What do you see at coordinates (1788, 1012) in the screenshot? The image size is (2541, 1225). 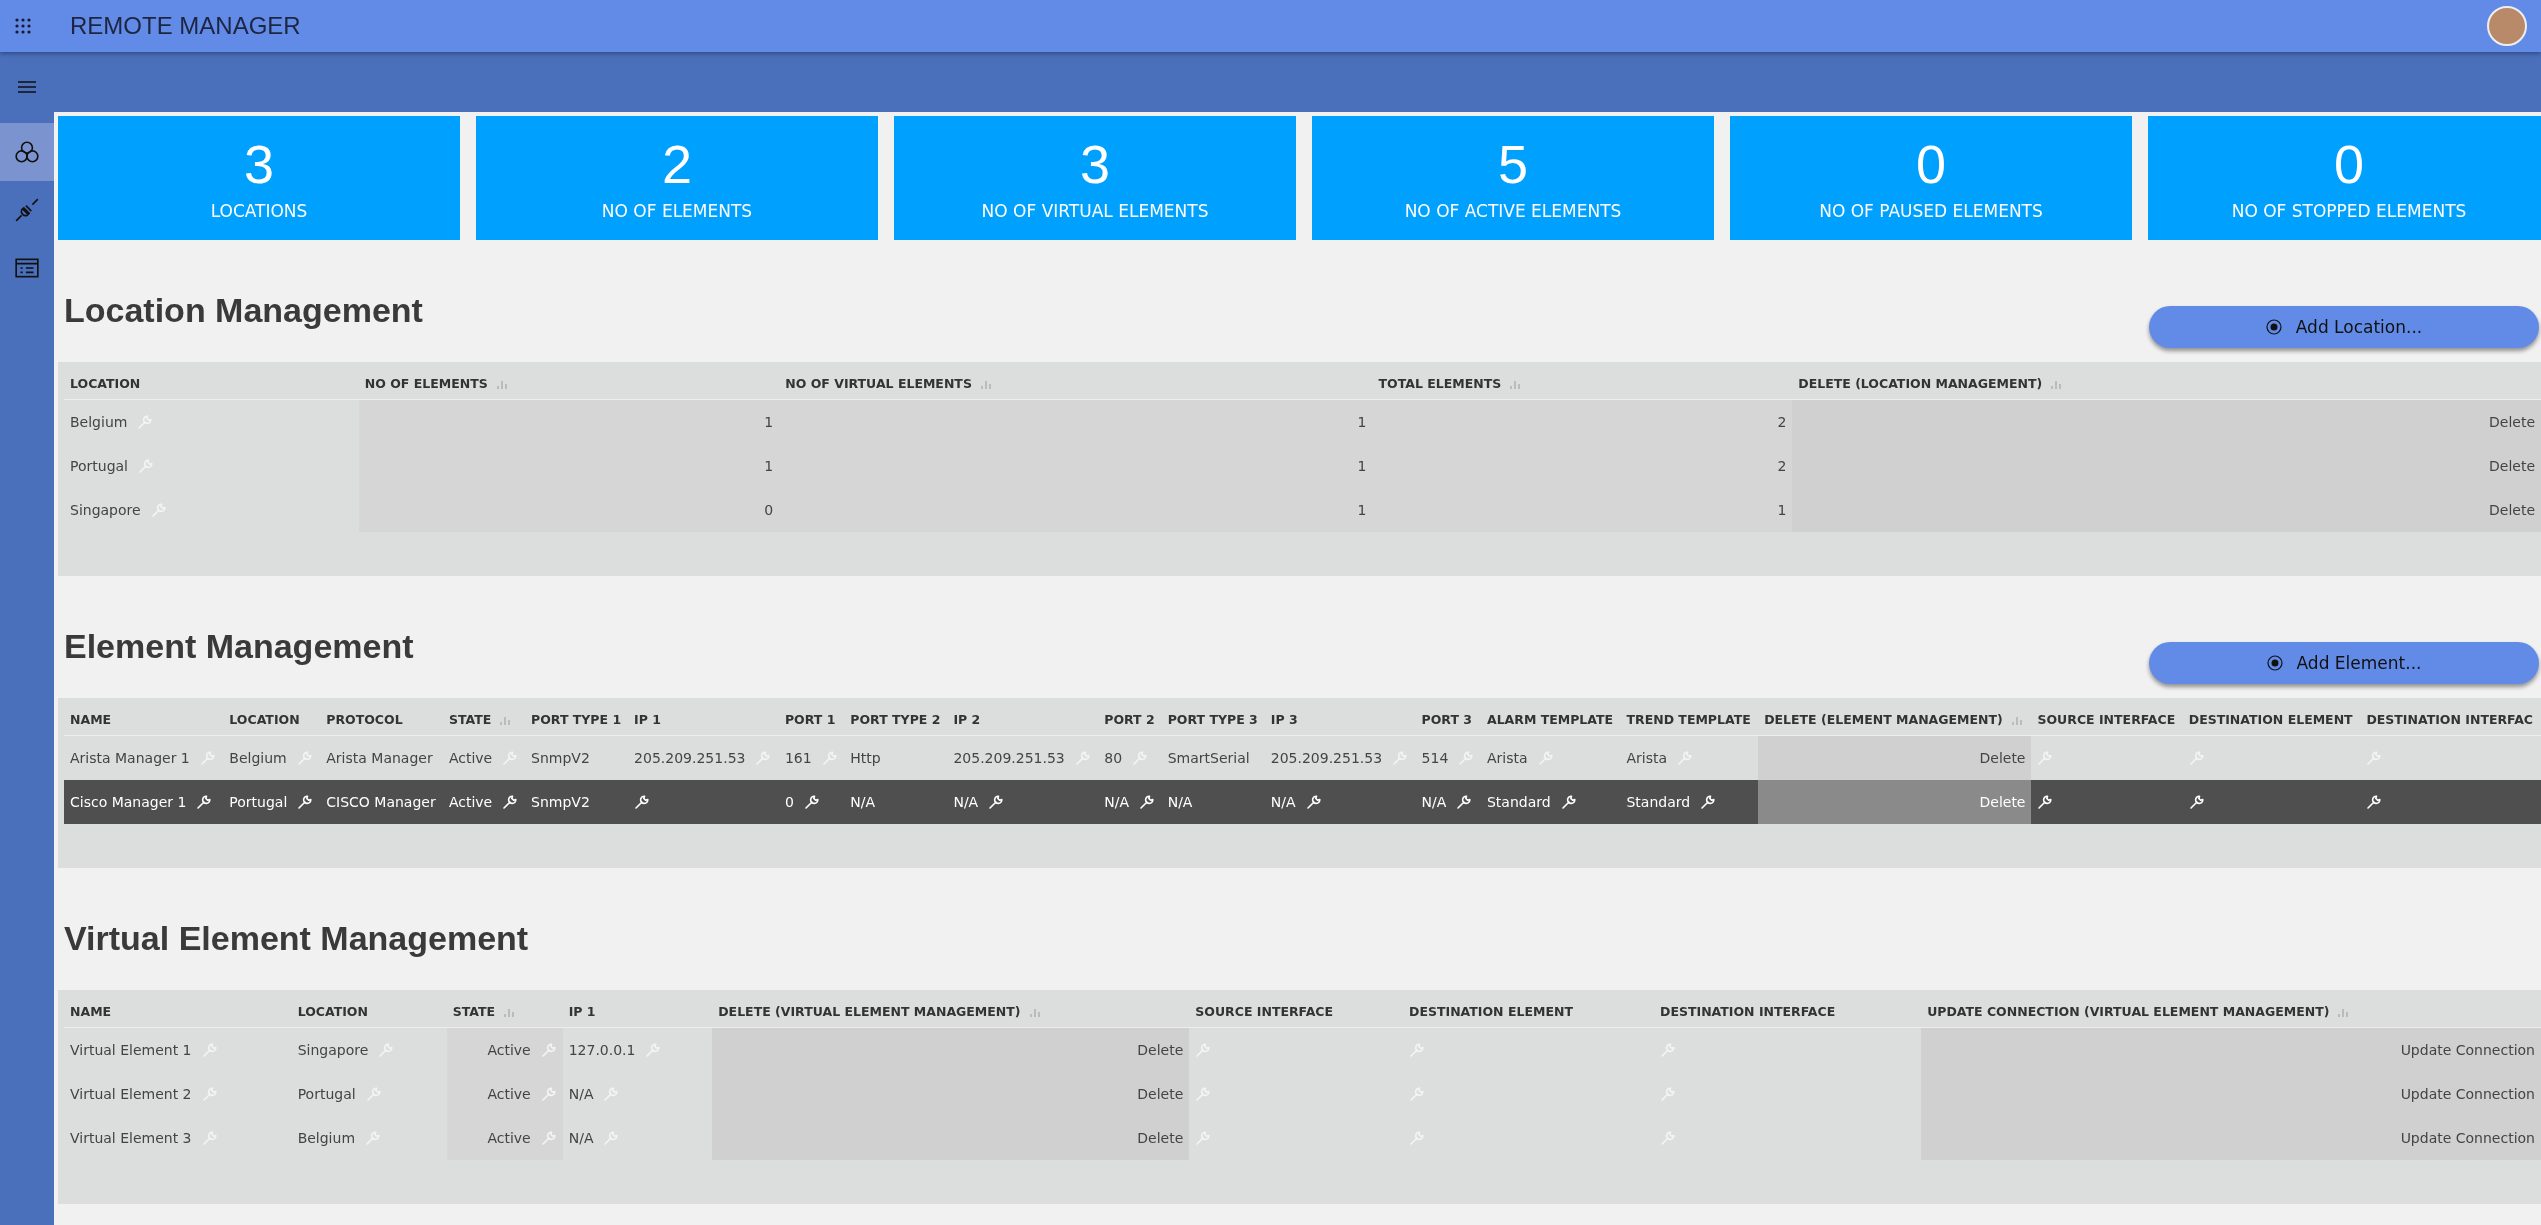 I see `column-header: DESTINATION INTERFACE` at bounding box center [1788, 1012].